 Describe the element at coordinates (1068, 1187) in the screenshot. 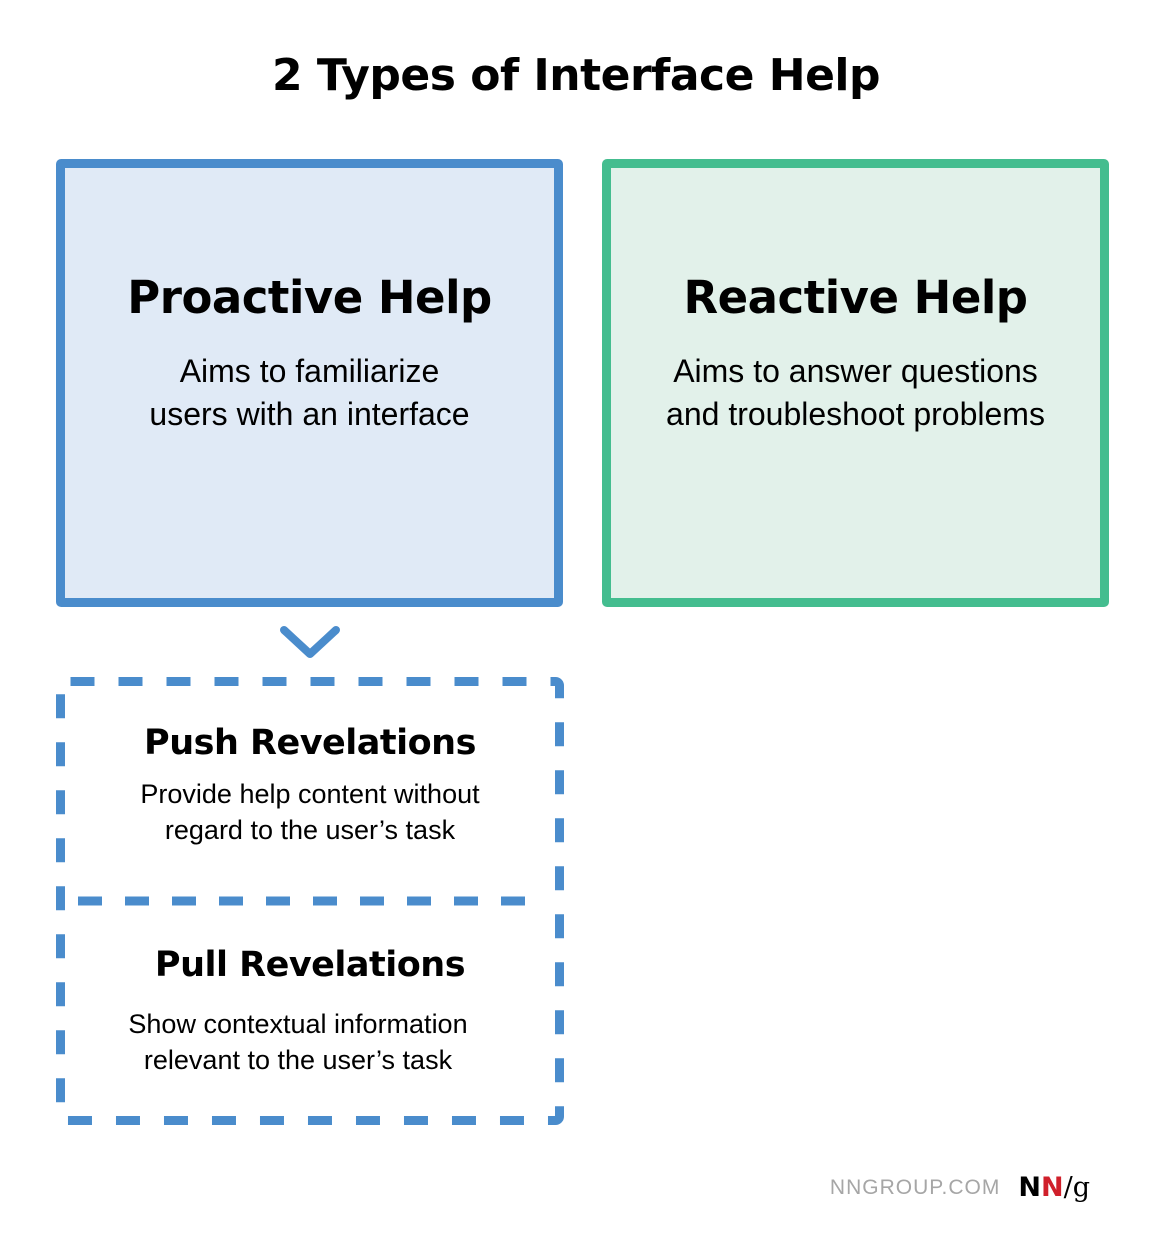

I see `logo-slash: /` at that location.